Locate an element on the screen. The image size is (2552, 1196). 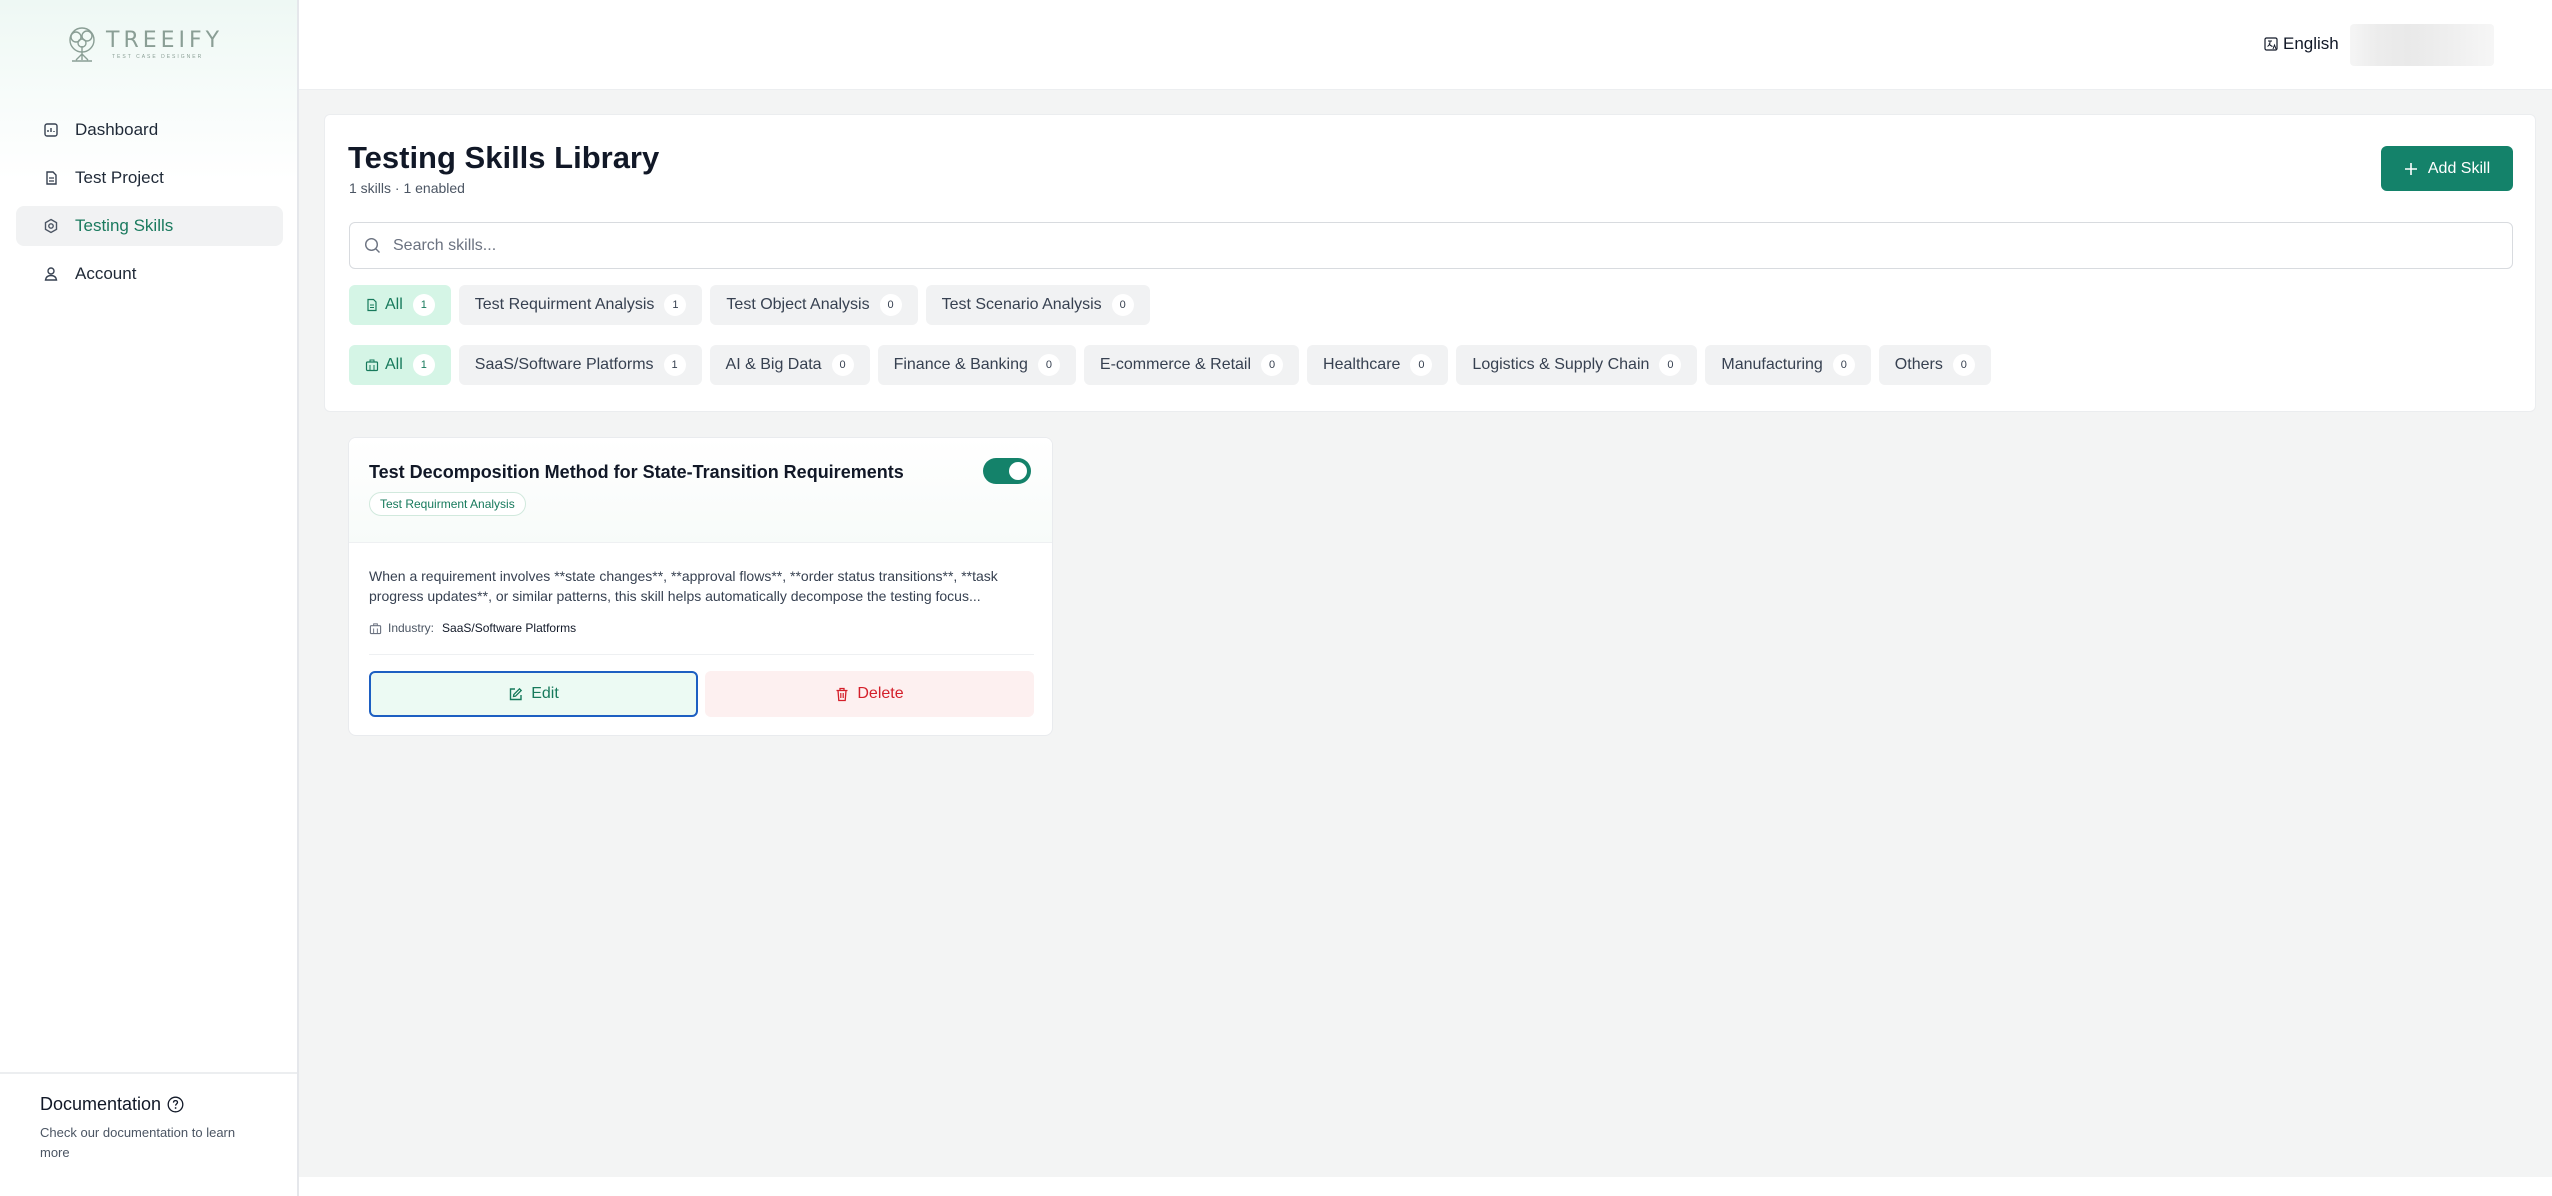
search-box is located at coordinates (1431, 245).